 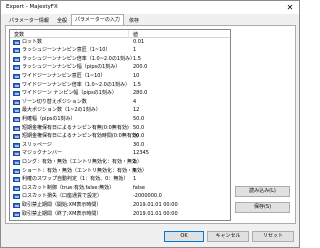 I want to click on table-row: ラッシュジーンナンピン幅（pipsの1刻み） 200.0, so click(x=120, y=67).